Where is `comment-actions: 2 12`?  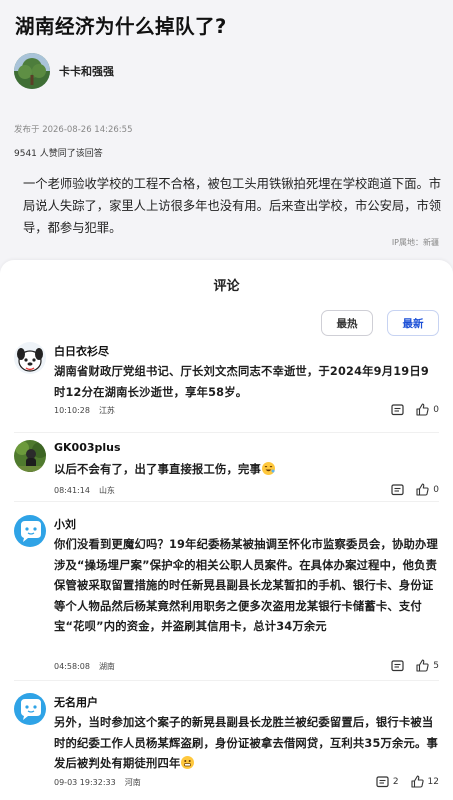 comment-actions: 2 12 is located at coordinates (407, 781).